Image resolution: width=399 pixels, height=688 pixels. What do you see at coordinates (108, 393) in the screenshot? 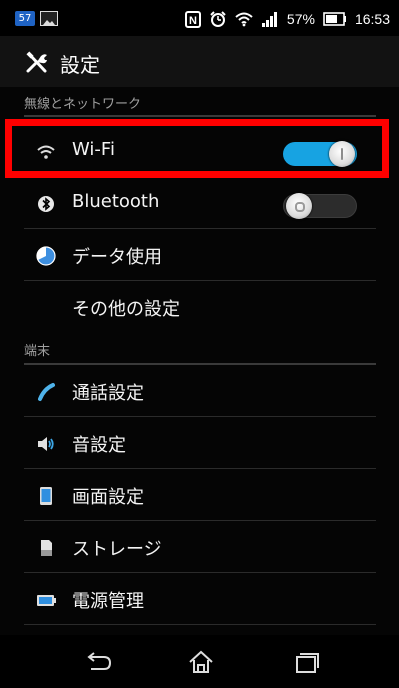
I see `call-settings-label: 通話設定` at bounding box center [108, 393].